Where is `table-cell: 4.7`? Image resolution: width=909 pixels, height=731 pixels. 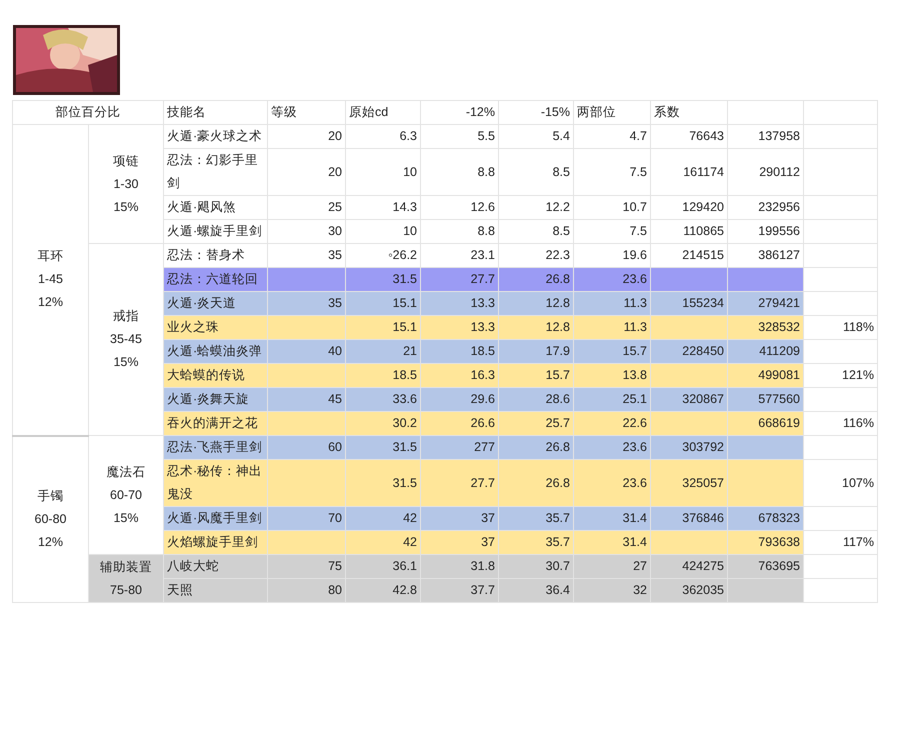
table-cell: 4.7 is located at coordinates (612, 136).